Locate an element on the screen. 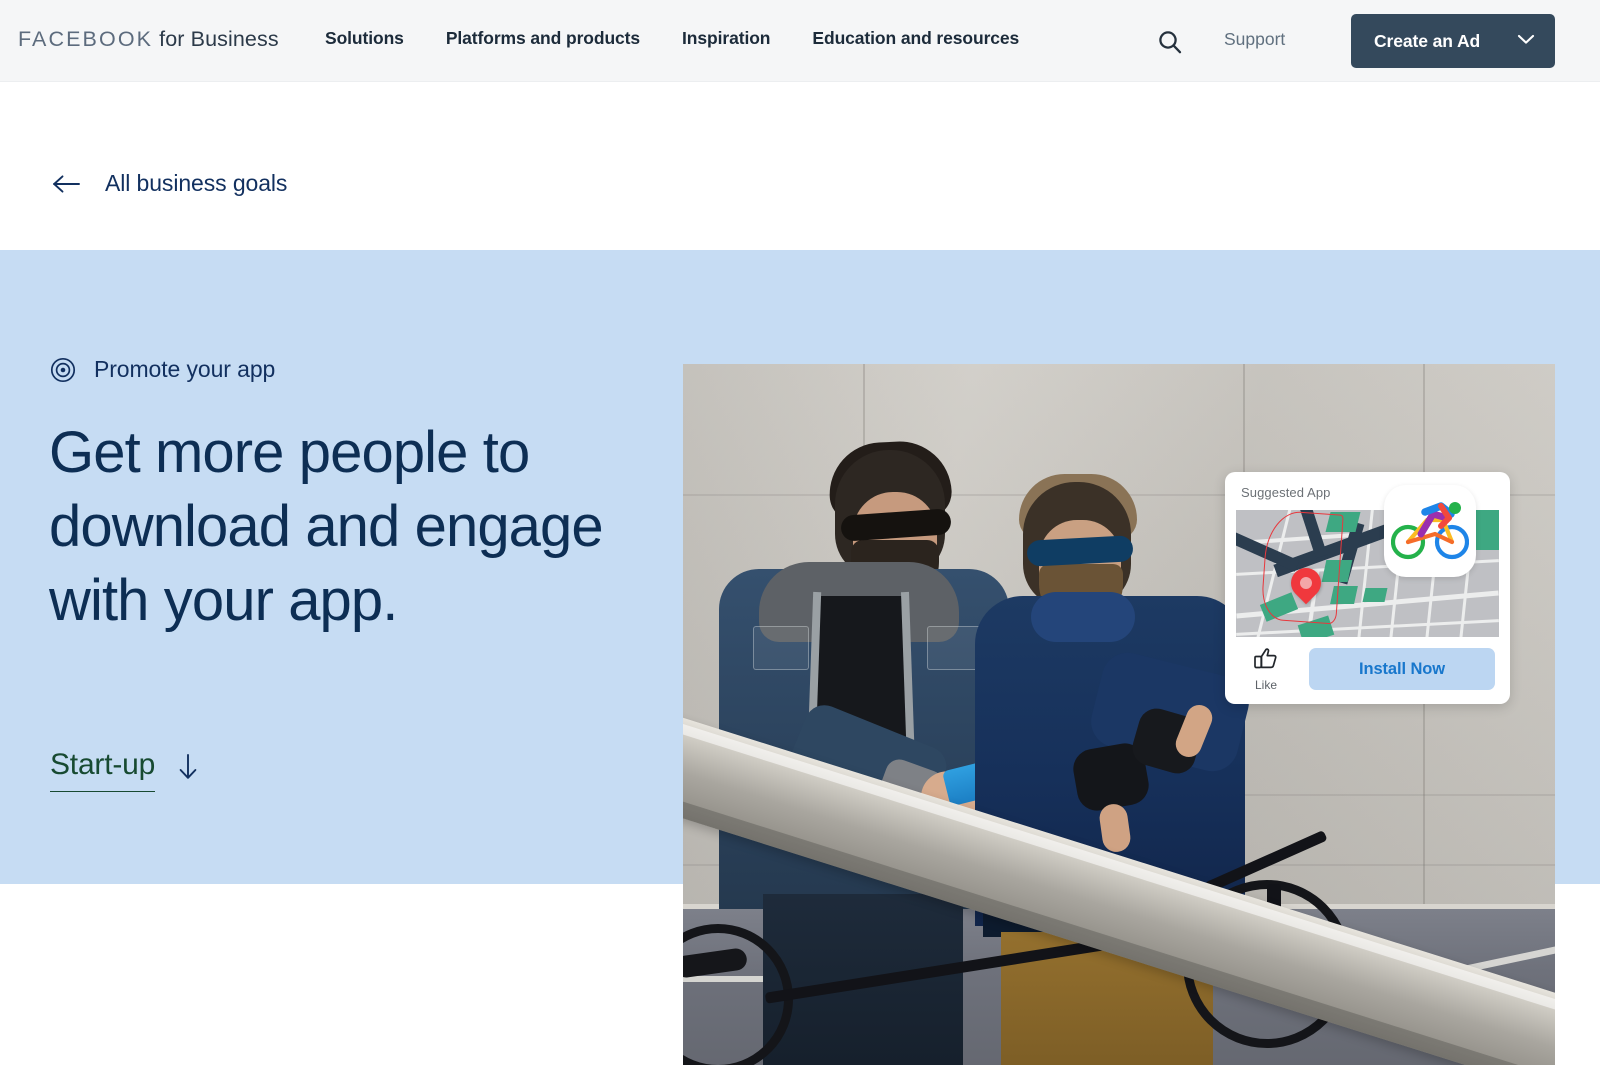  create-an-ad-label: Create an Ad is located at coordinates (1427, 40).